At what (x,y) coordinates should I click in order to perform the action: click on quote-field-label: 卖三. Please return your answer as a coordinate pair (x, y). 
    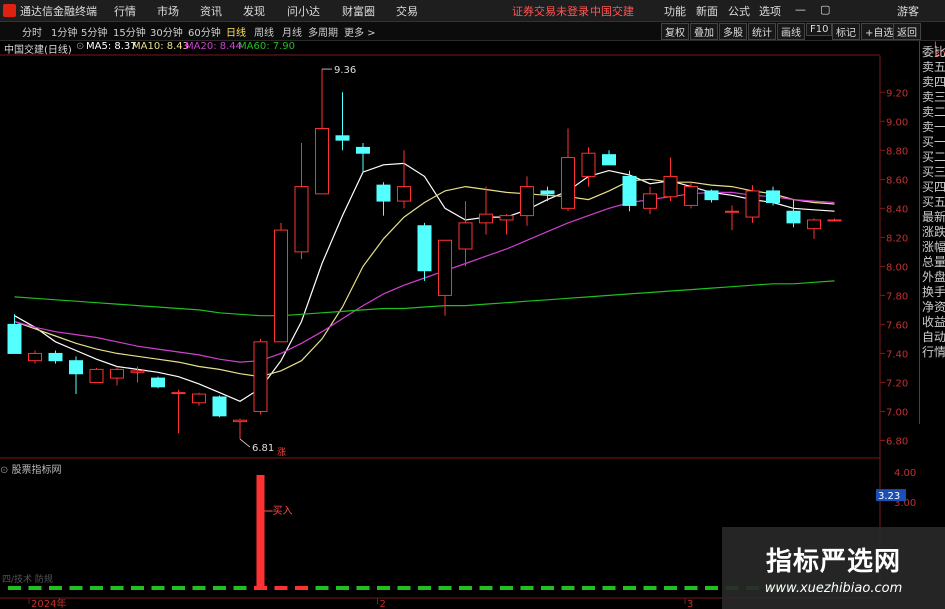
    Looking at the image, I should click on (933, 97).